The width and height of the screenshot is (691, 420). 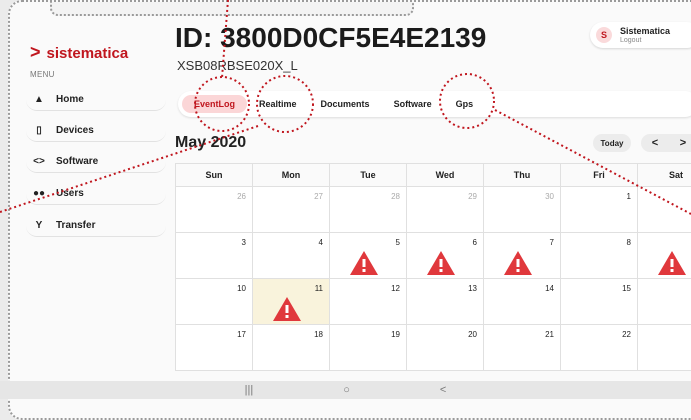 I want to click on weekday-header: Fri, so click(x=599, y=175).